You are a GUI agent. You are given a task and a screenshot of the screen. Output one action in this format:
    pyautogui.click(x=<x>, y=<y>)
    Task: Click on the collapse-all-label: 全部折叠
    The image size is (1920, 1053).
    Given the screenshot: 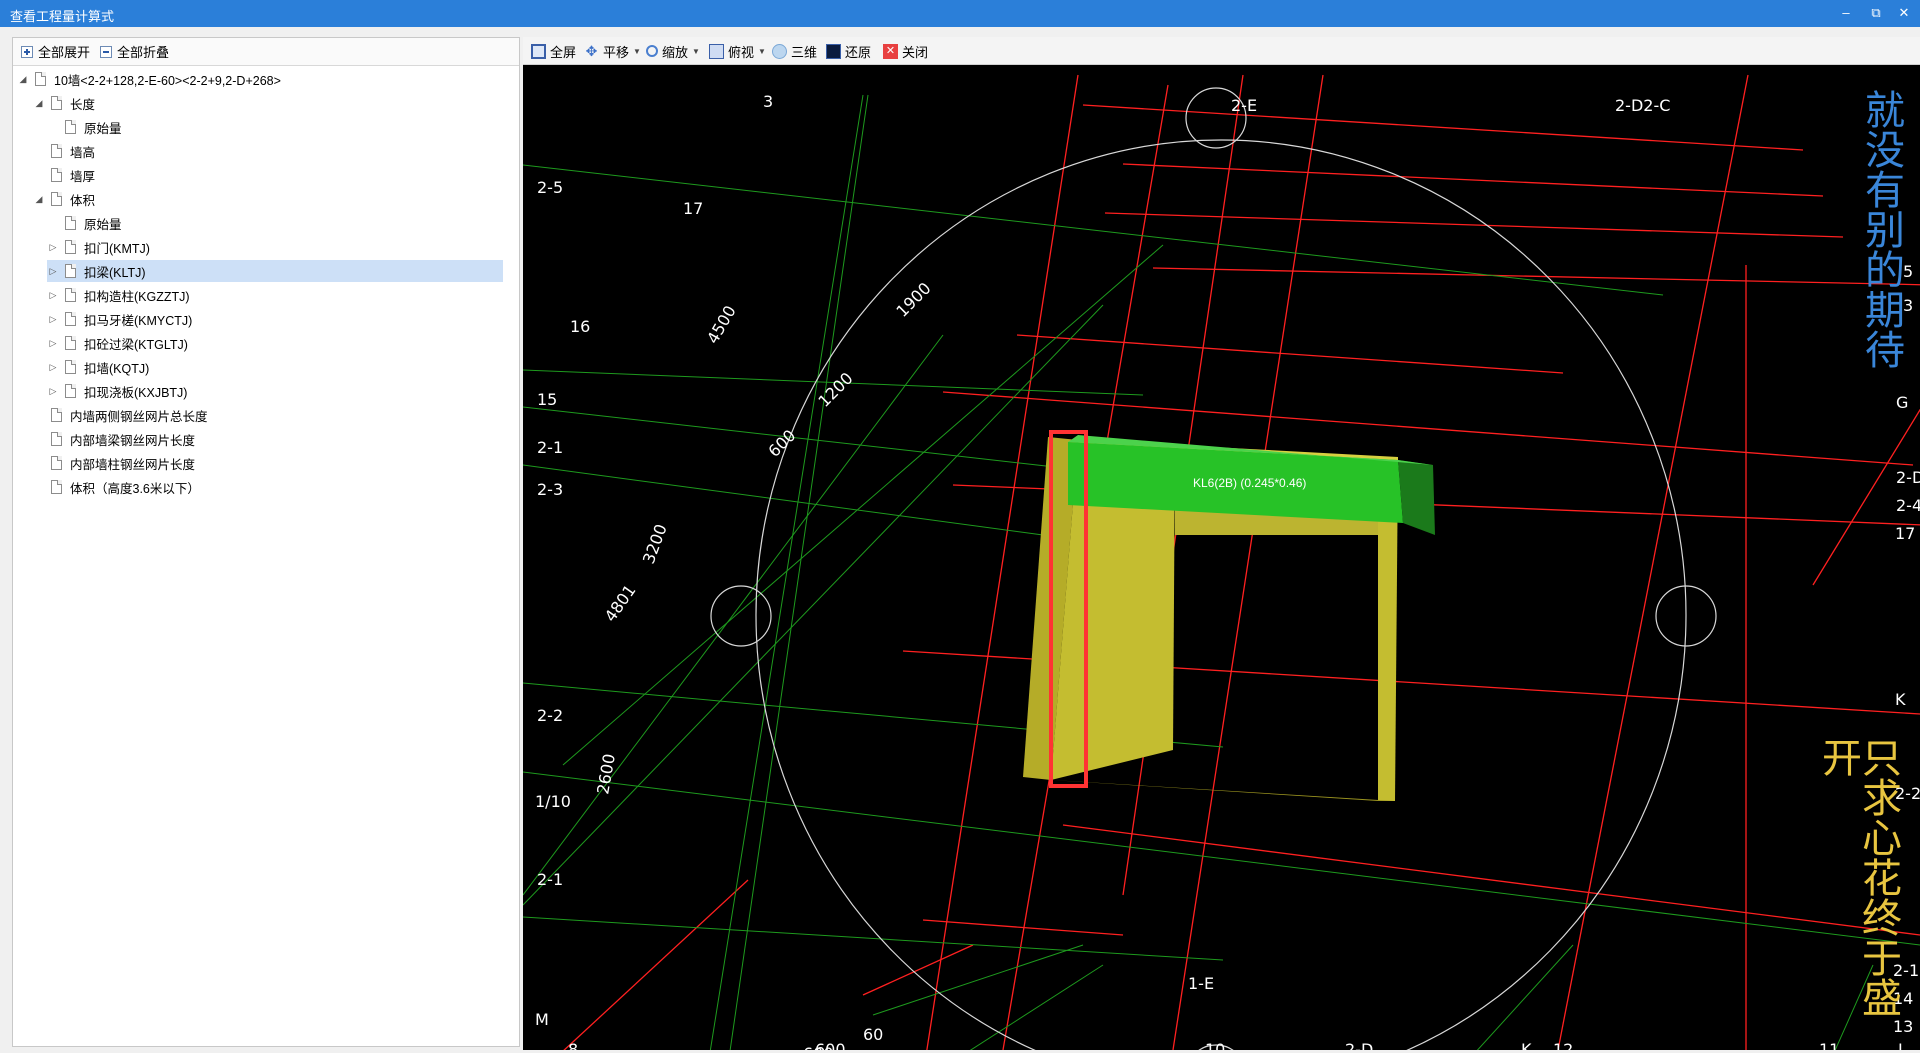 What is the action you would take?
    pyautogui.click(x=143, y=52)
    